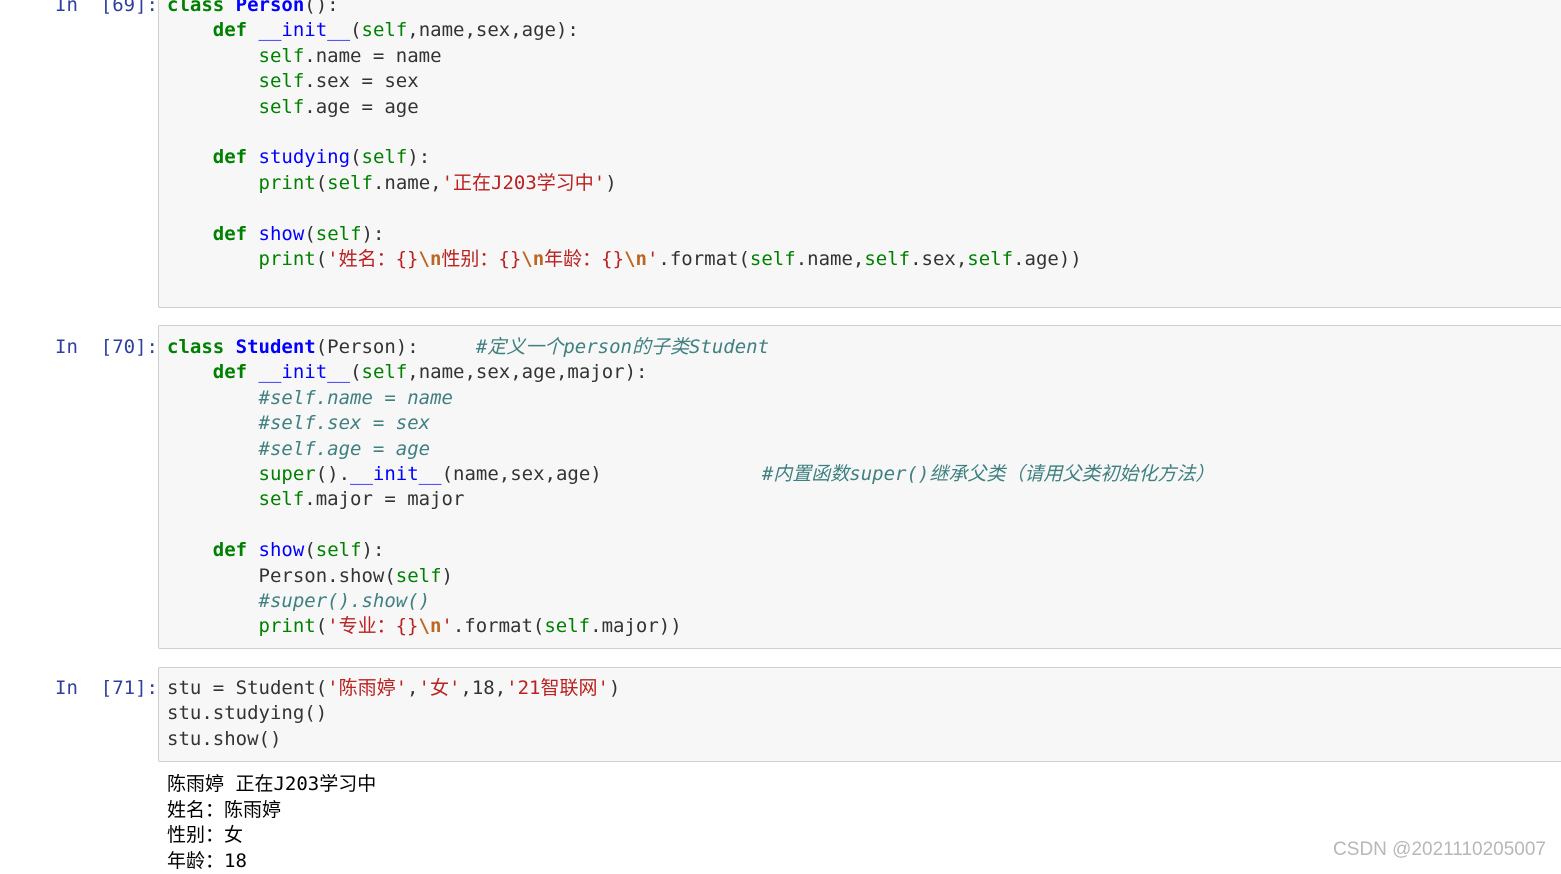 The height and width of the screenshot is (874, 1561). Describe the element at coordinates (207, 860) in the screenshot. I see `output-line: 年龄：18` at that location.